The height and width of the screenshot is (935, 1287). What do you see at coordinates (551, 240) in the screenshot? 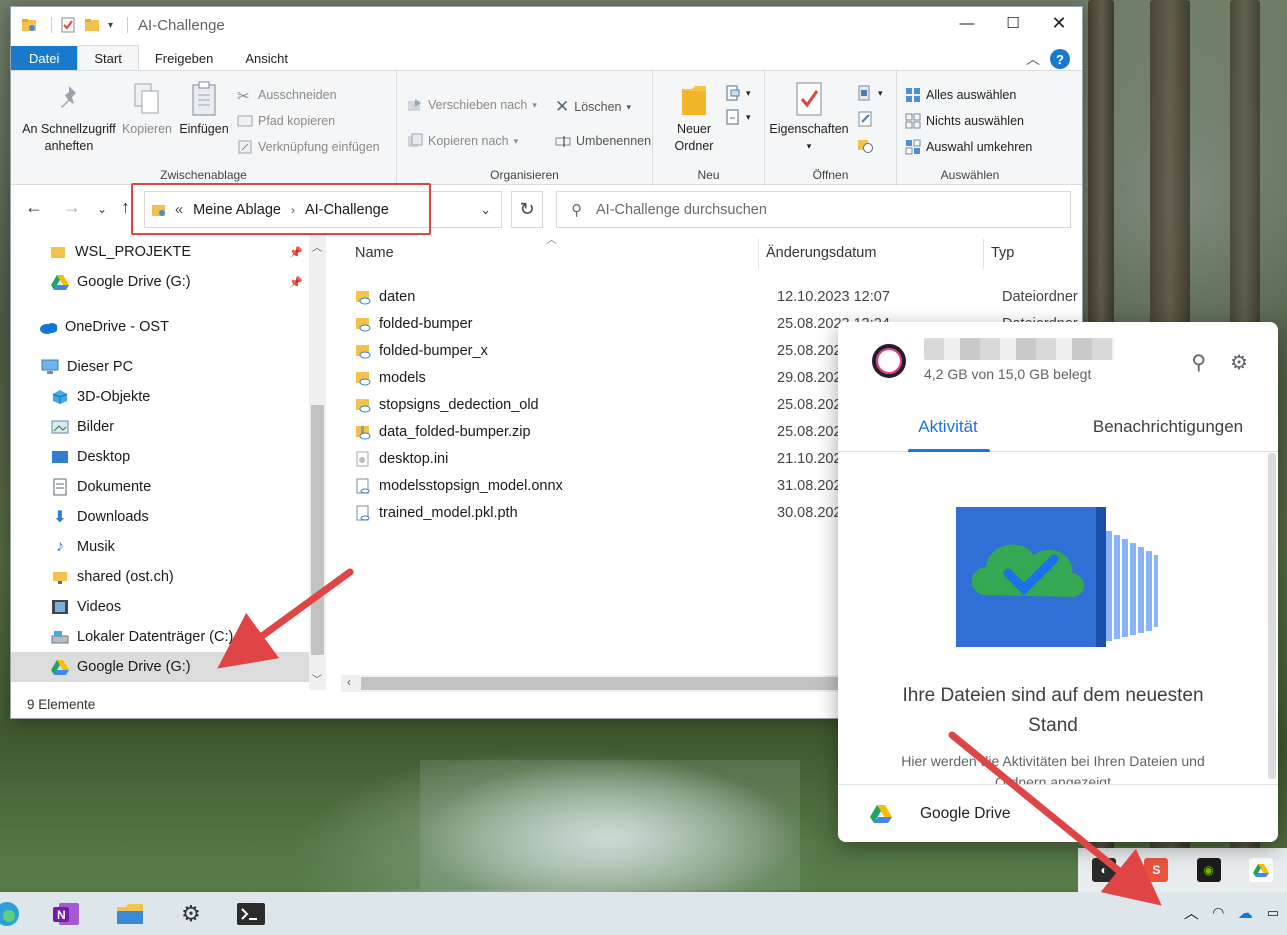
I see `sort-ascending-icon: ︿` at bounding box center [551, 240].